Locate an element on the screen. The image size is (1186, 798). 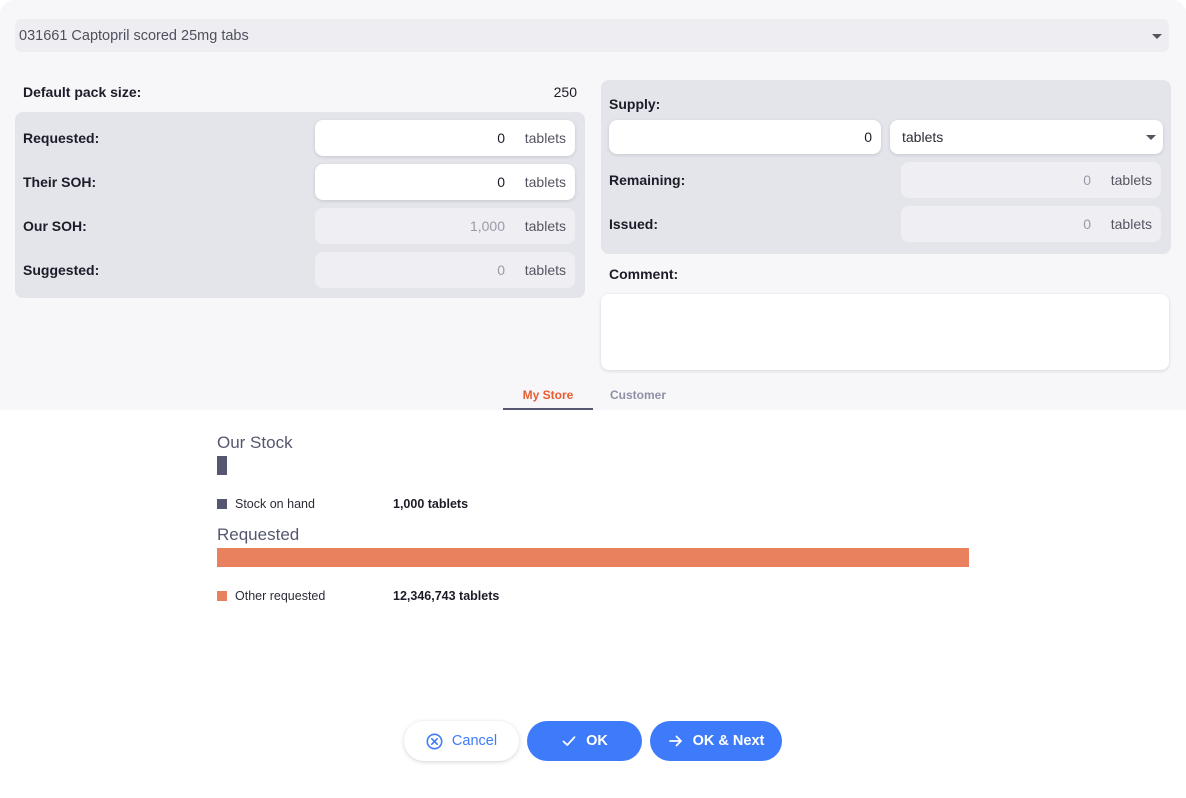
supply-unit-select: tablets is located at coordinates (1026, 137).